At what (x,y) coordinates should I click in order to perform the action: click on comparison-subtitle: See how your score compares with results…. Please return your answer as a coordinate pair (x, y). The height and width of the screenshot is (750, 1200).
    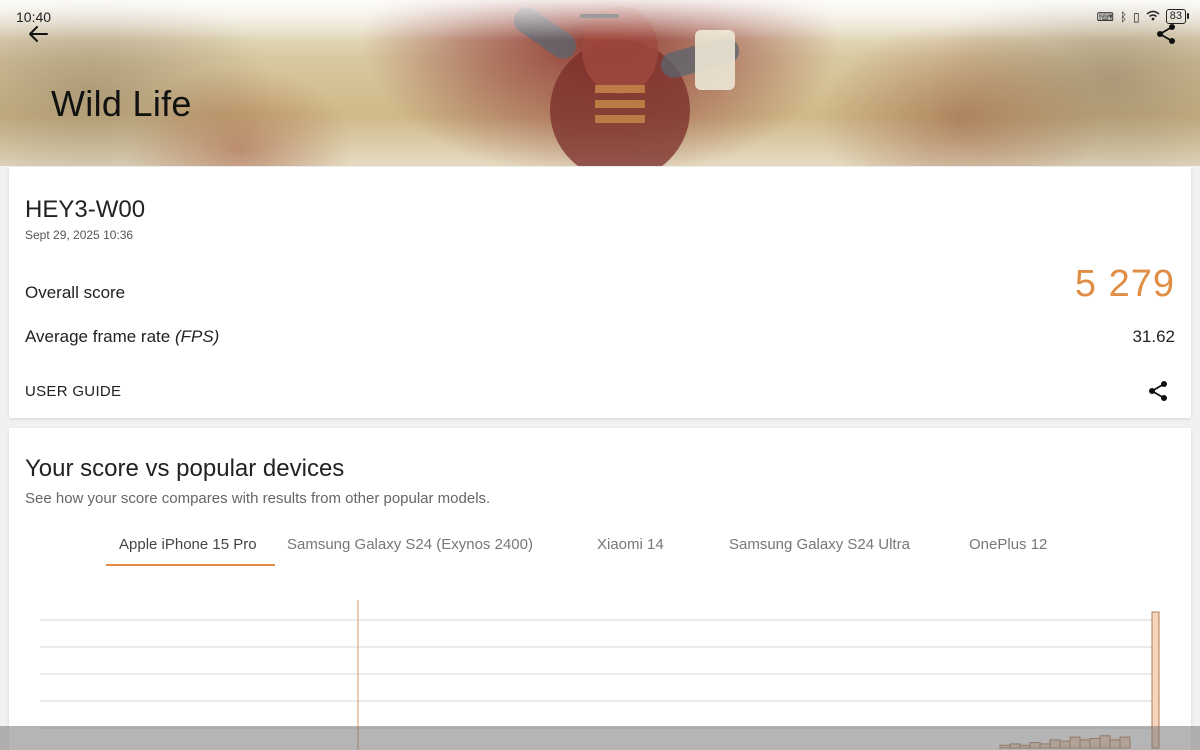
    Looking at the image, I should click on (258, 498).